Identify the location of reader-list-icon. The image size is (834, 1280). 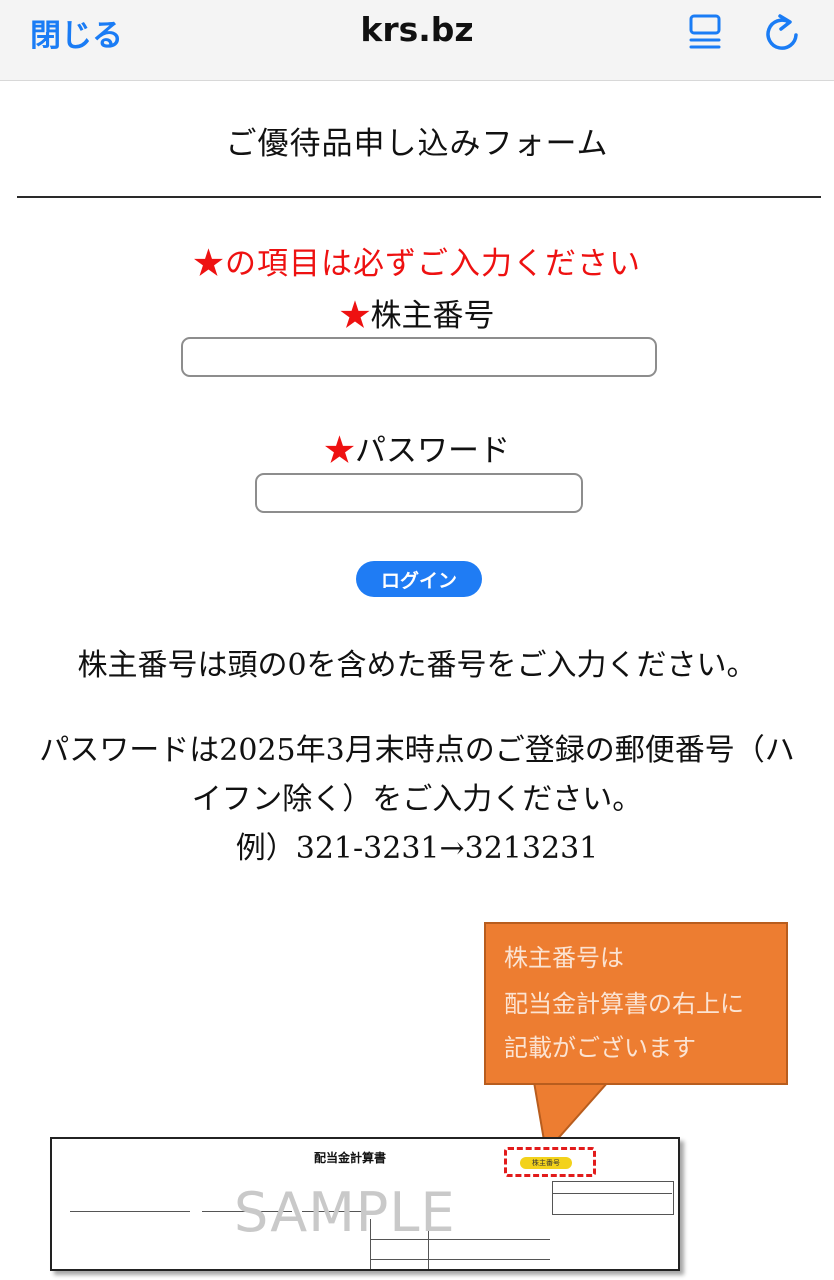
(705, 32).